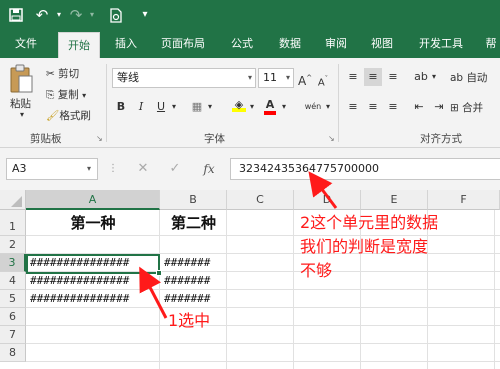  Describe the element at coordinates (323, 190) in the screenshot. I see `arrow-to-formula-bar` at that location.